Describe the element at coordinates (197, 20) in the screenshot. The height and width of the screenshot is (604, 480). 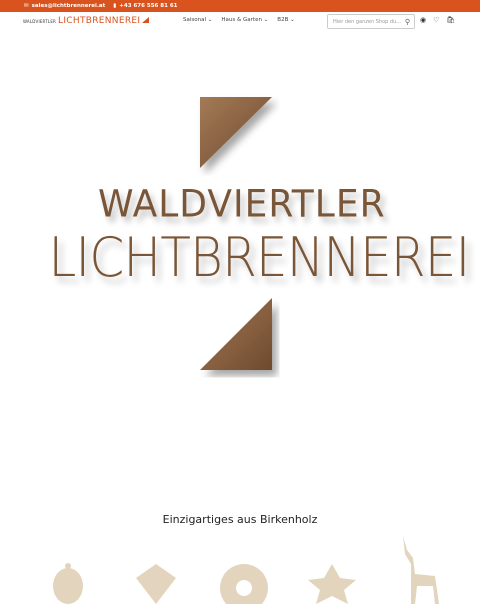
I see `nav-saisonal: Saisonal ⌄` at that location.